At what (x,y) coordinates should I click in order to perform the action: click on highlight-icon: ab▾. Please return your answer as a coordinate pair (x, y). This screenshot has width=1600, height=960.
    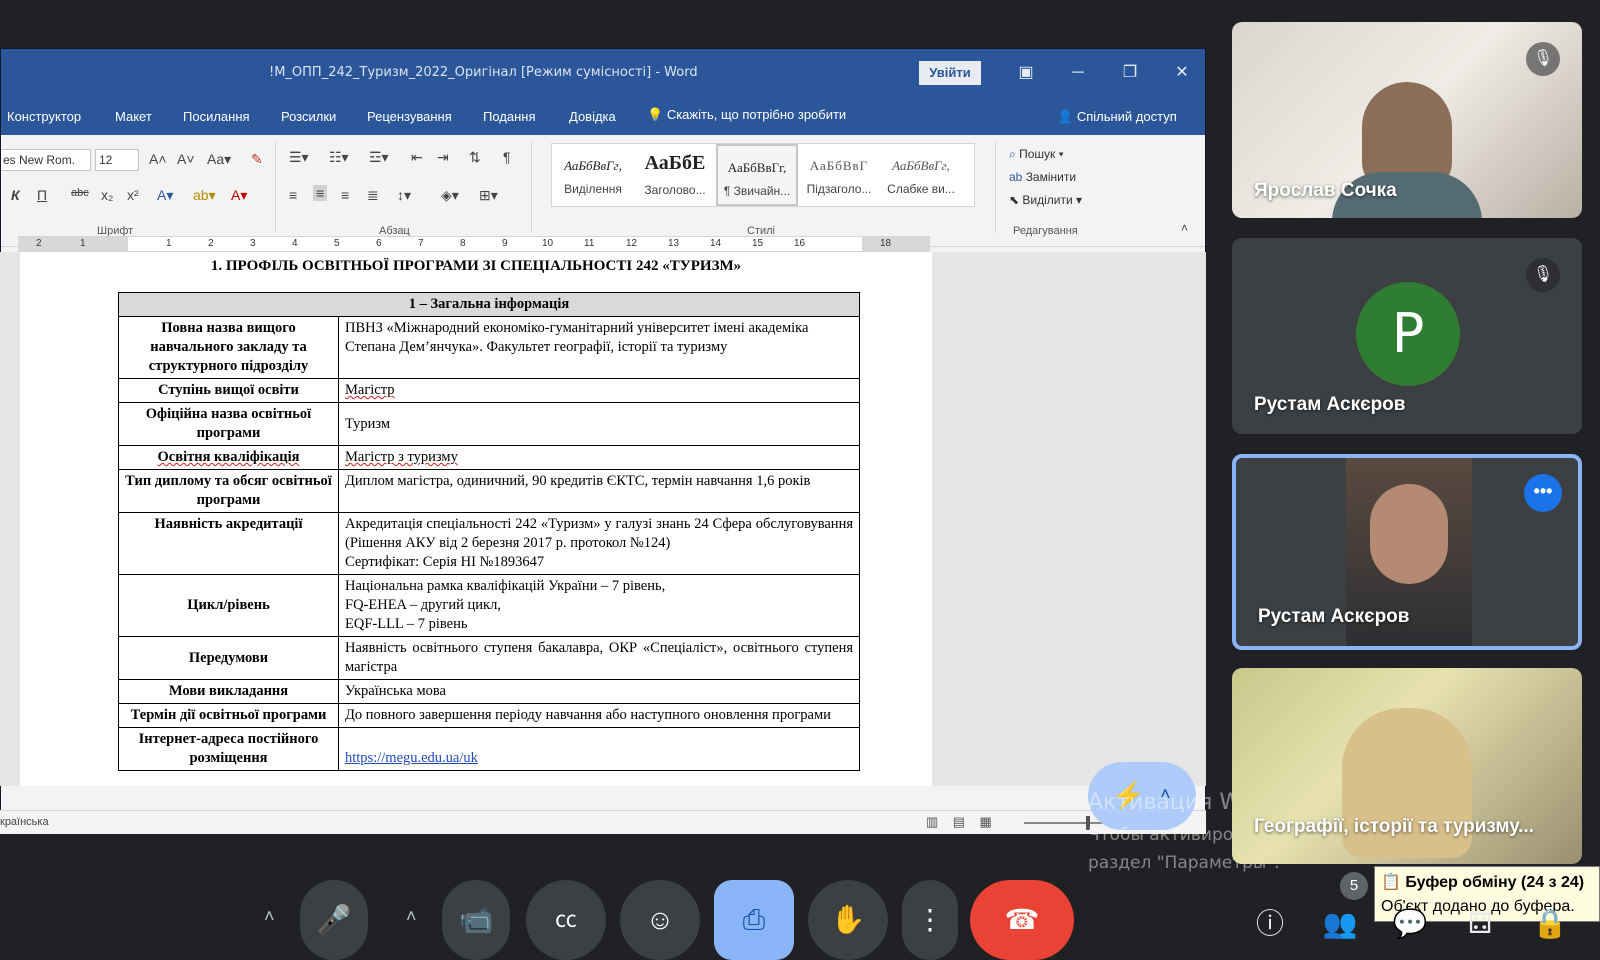
    Looking at the image, I should click on (204, 195).